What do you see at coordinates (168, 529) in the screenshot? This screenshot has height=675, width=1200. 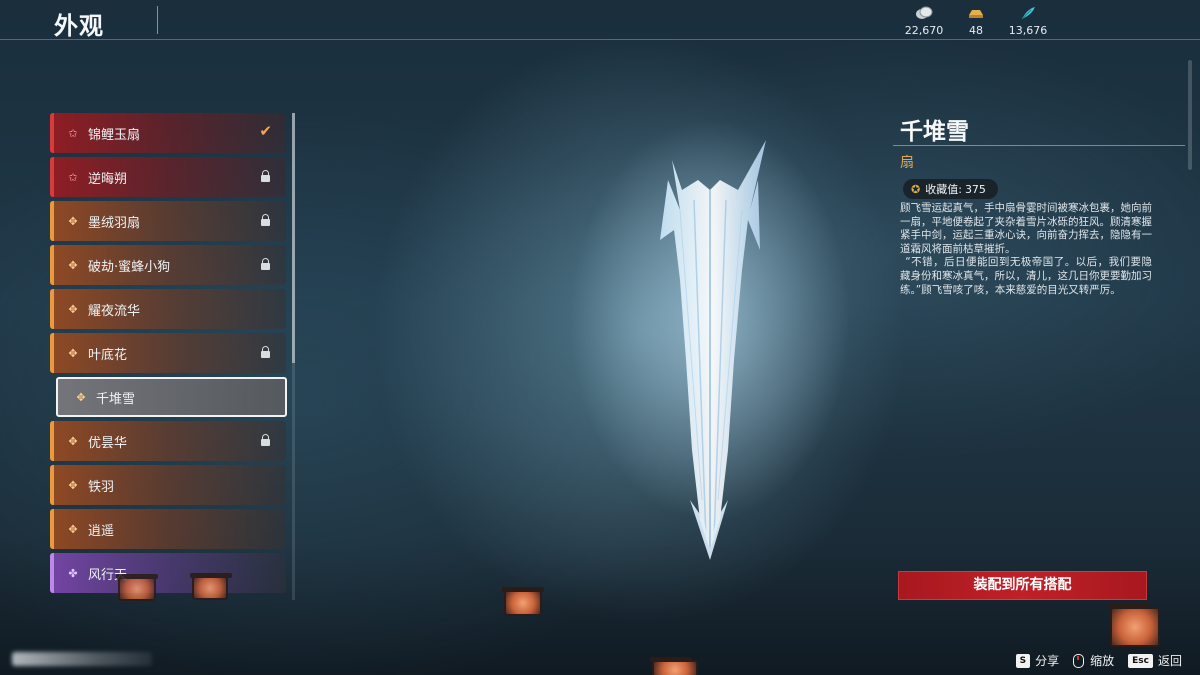 I see `list-item: ✥ 逍遥` at bounding box center [168, 529].